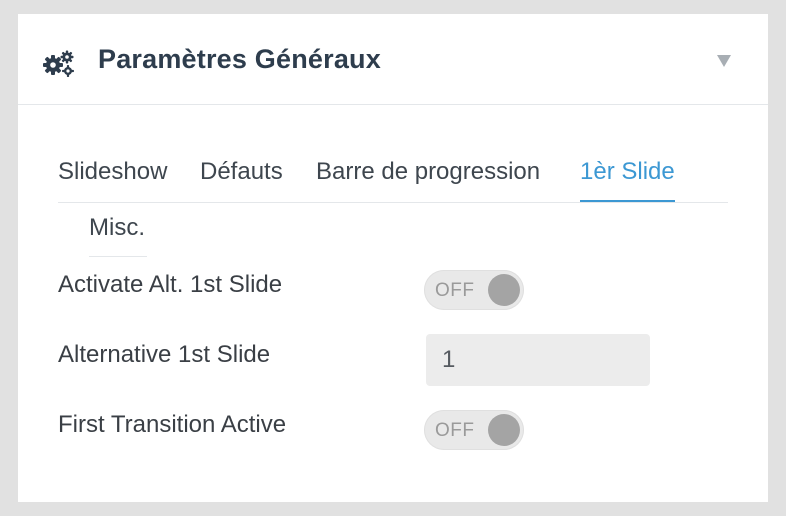 The height and width of the screenshot is (516, 786). I want to click on tab-defauts: Défauts, so click(241, 180).